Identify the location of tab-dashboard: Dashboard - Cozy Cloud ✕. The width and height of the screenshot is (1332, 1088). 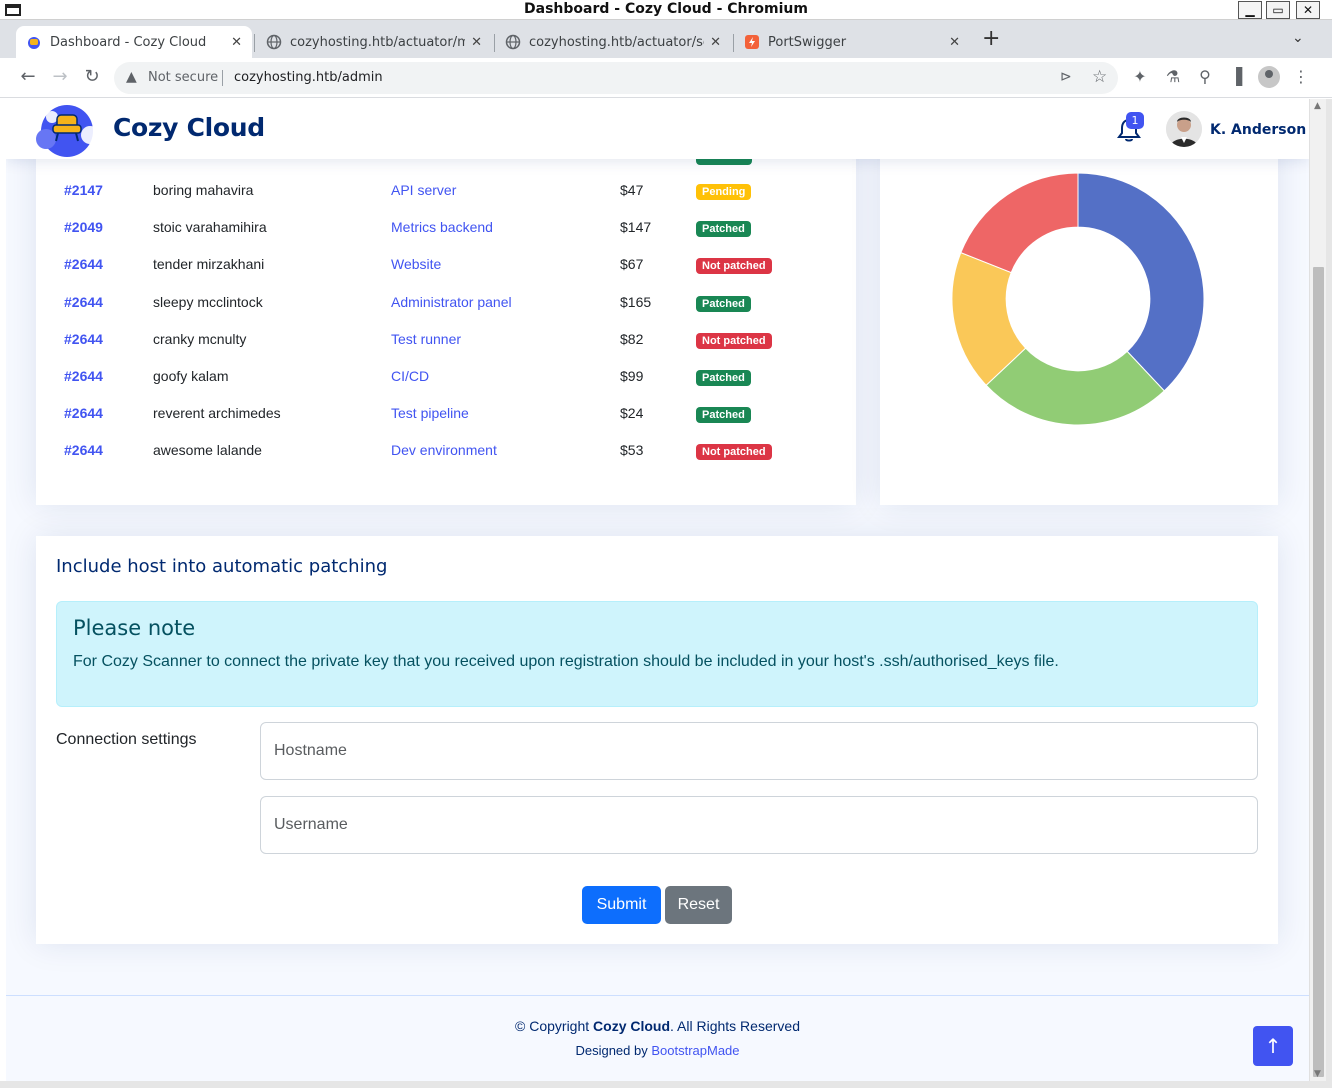
(134, 42).